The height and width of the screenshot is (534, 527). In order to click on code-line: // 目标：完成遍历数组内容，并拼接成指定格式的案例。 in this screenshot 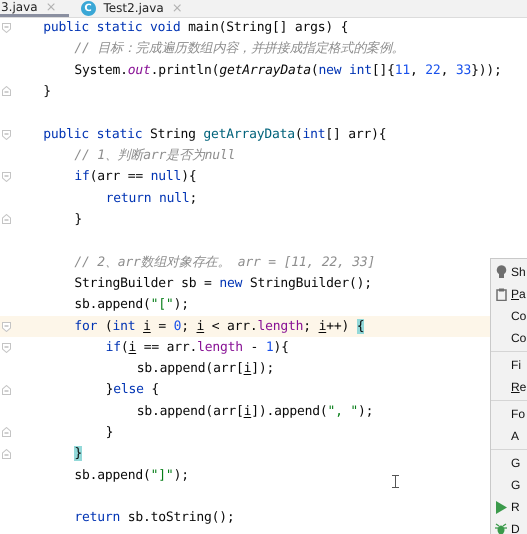, I will do `click(239, 49)`.